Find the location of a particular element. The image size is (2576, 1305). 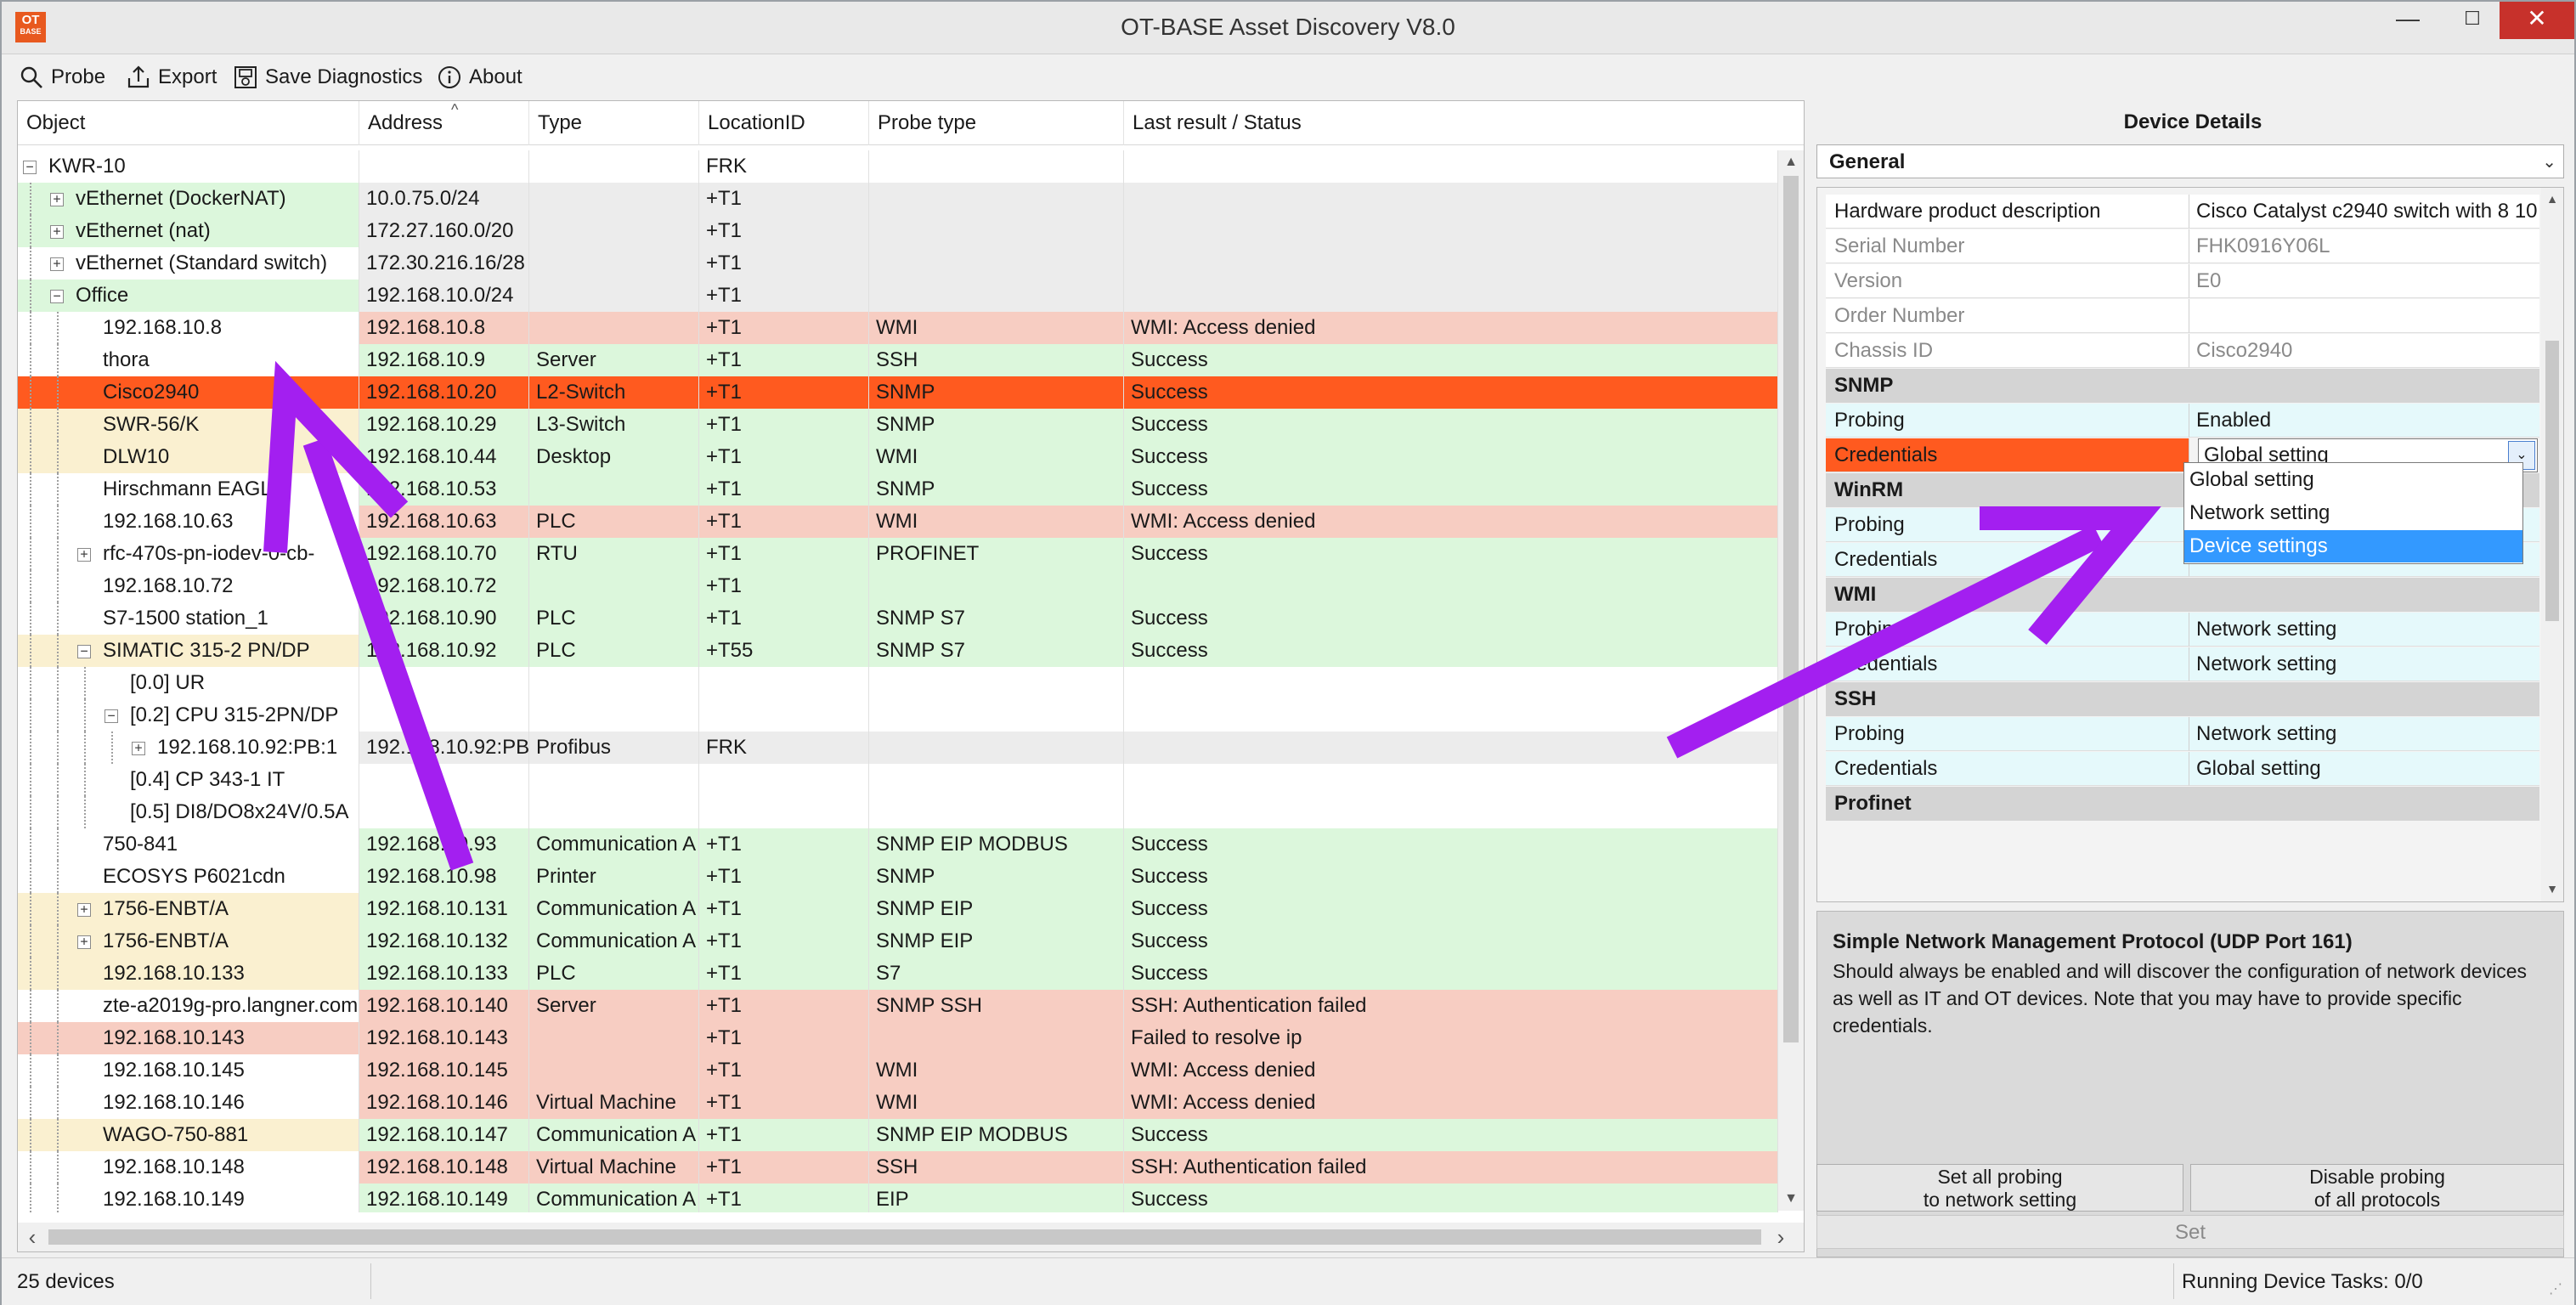

table-row: + vEthernet (DockerNAT) 10.0.75.0/24 +T1 is located at coordinates (898, 199).